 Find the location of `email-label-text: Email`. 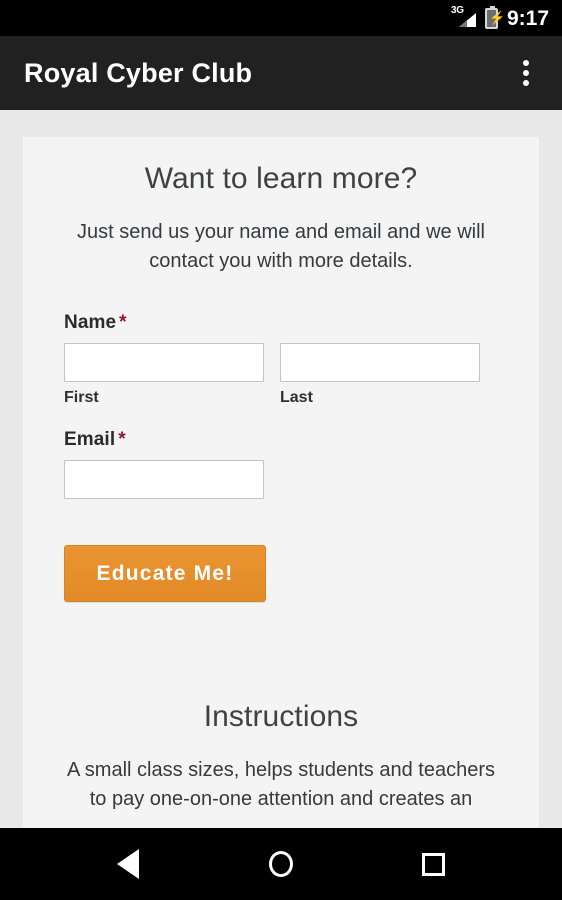

email-label-text: Email is located at coordinates (90, 439).